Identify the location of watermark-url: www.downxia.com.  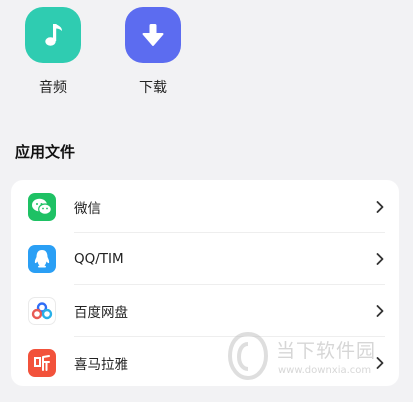
(325, 370).